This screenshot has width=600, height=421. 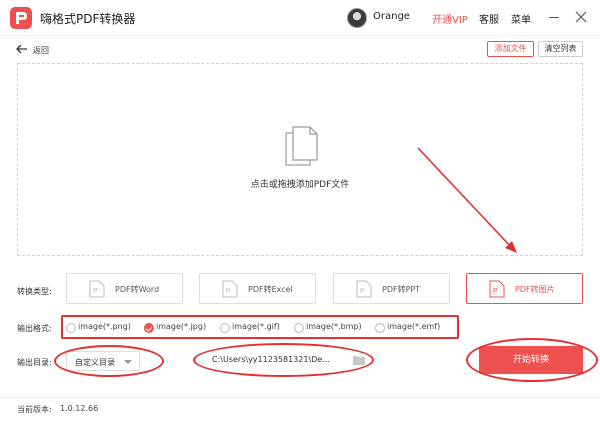 What do you see at coordinates (450, 18) in the screenshot?
I see `vip-link: 开通VIP` at bounding box center [450, 18].